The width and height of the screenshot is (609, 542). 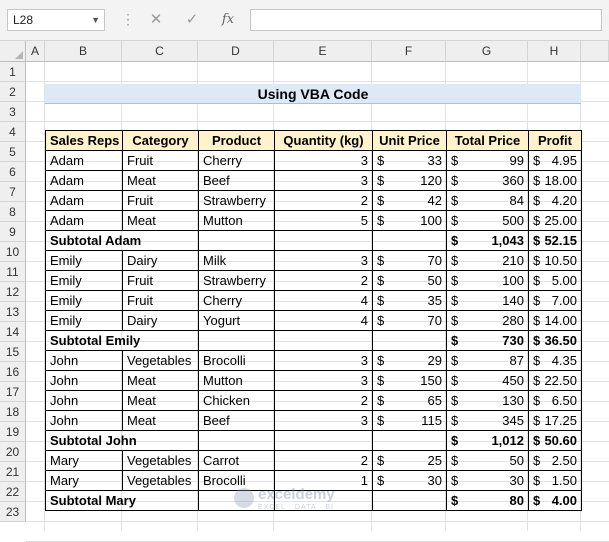 What do you see at coordinates (487, 320) in the screenshot?
I see `total-price-cell: $280` at bounding box center [487, 320].